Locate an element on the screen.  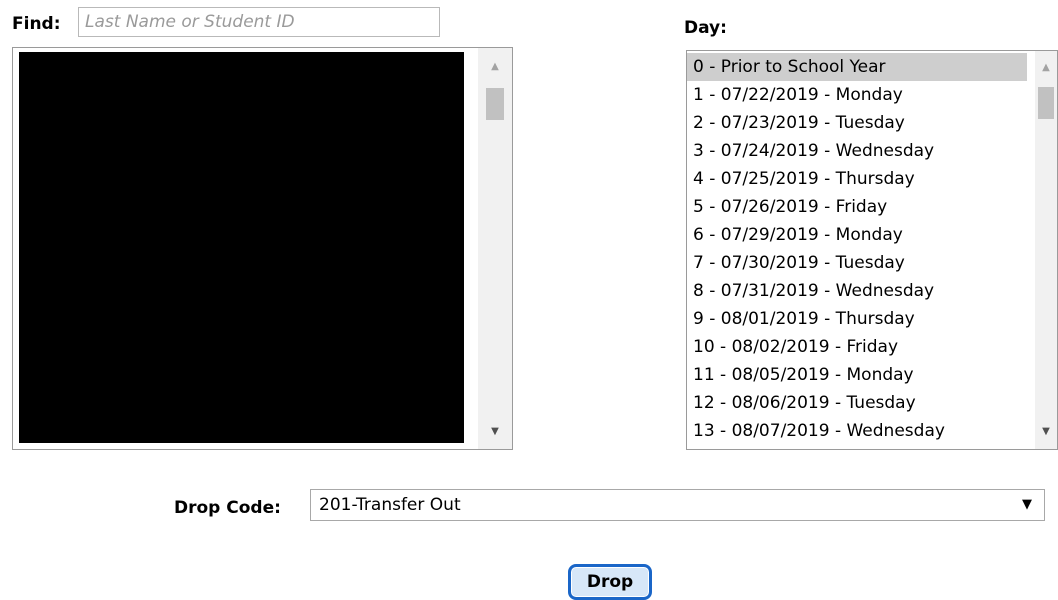
day-option: 7 - 07/30/2019 - Tuesday is located at coordinates (857, 263).